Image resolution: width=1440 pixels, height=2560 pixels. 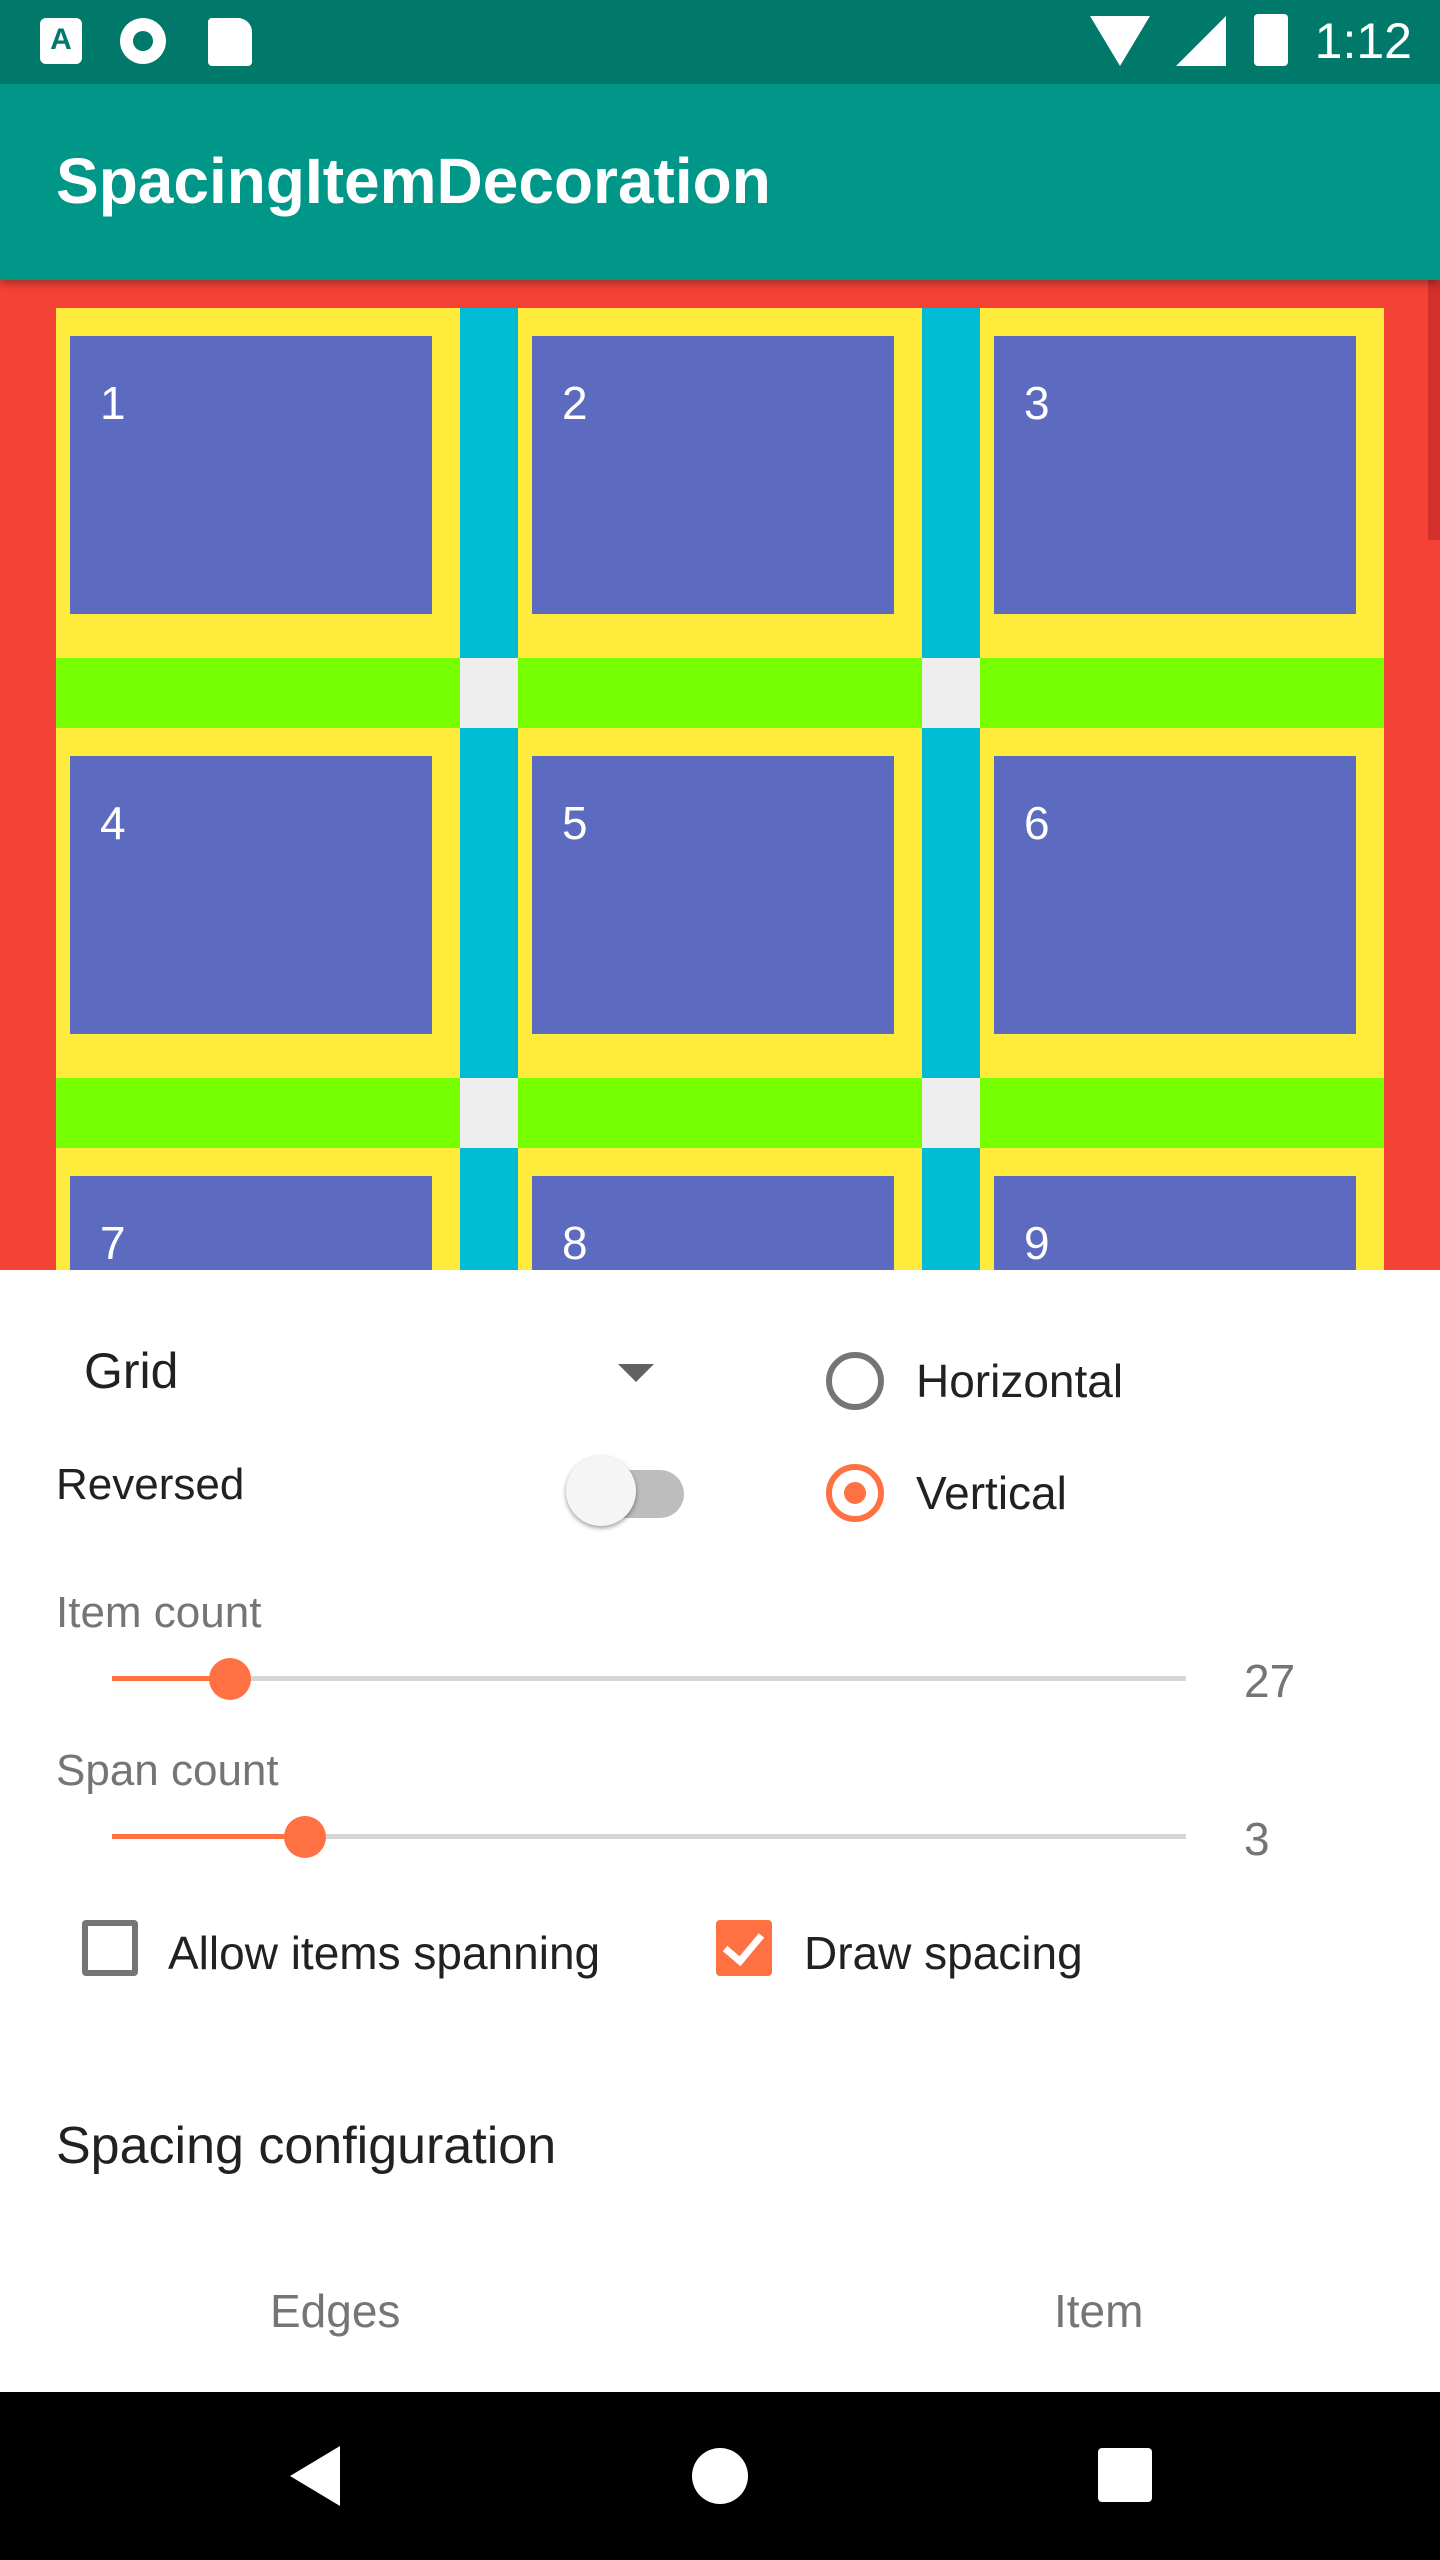 I want to click on grid-item: 7, so click(x=251, y=1223).